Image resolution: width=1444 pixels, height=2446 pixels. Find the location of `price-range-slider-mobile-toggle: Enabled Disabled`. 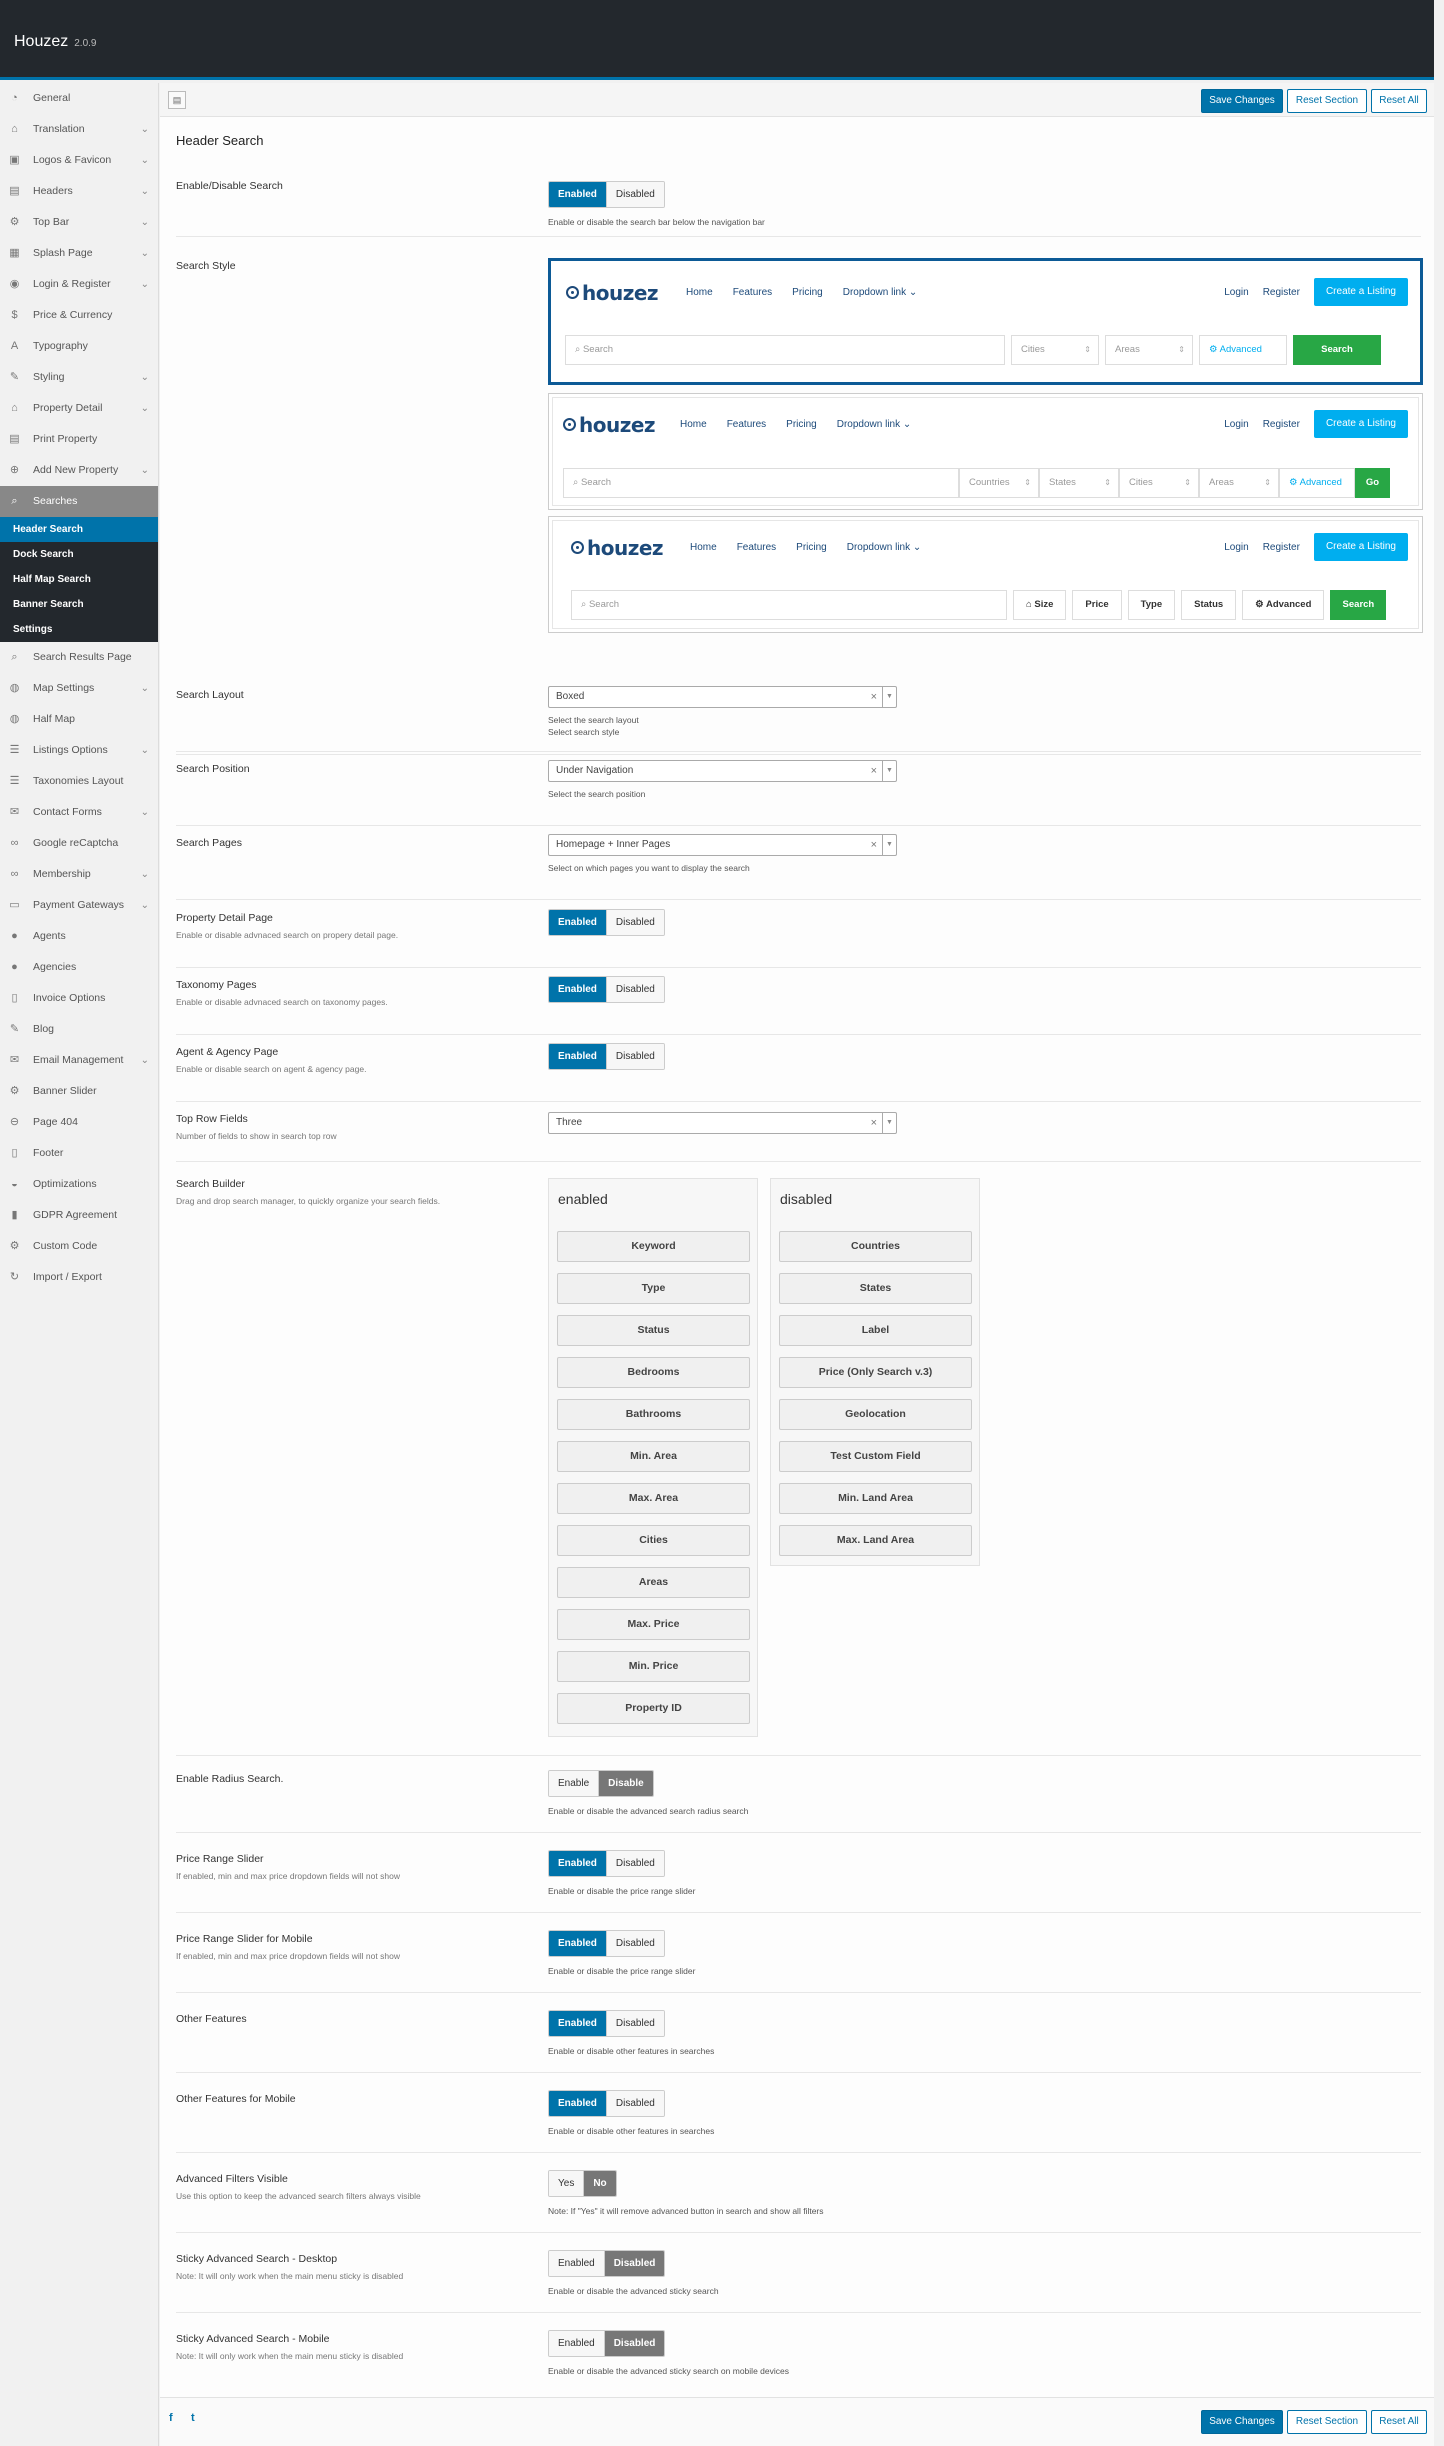

price-range-slider-mobile-toggle: Enabled Disabled is located at coordinates (606, 1943).